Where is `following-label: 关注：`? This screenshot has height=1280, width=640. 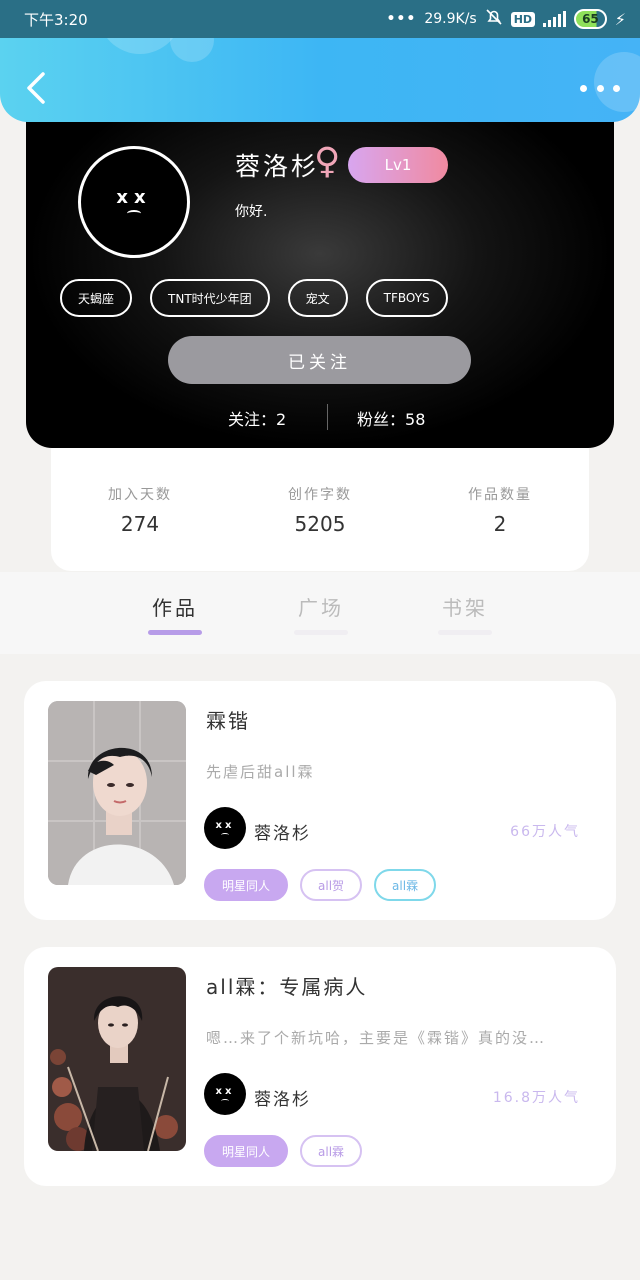 following-label: 关注： is located at coordinates (252, 419).